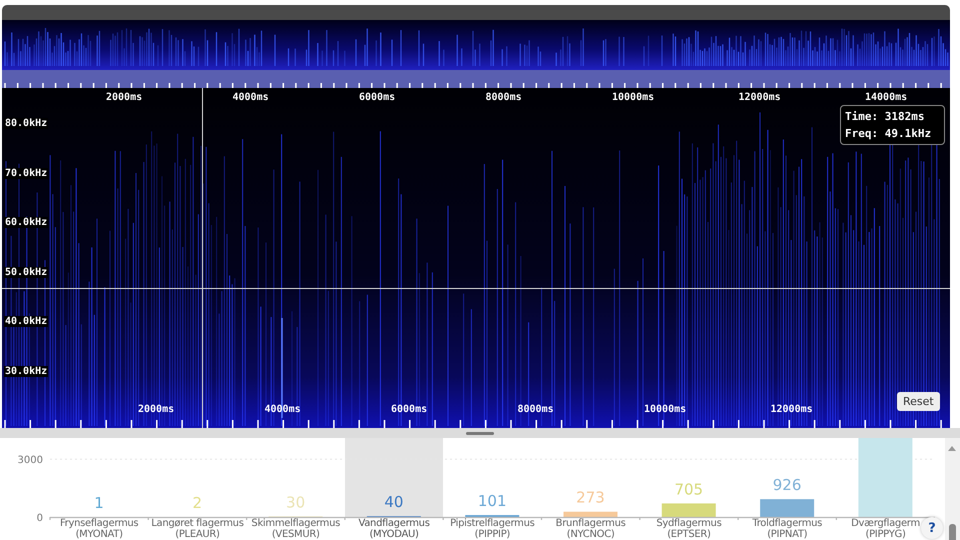  Describe the element at coordinates (99, 529) in the screenshot. I see `category-label: Frynseflagermus (MYONAT)` at that location.